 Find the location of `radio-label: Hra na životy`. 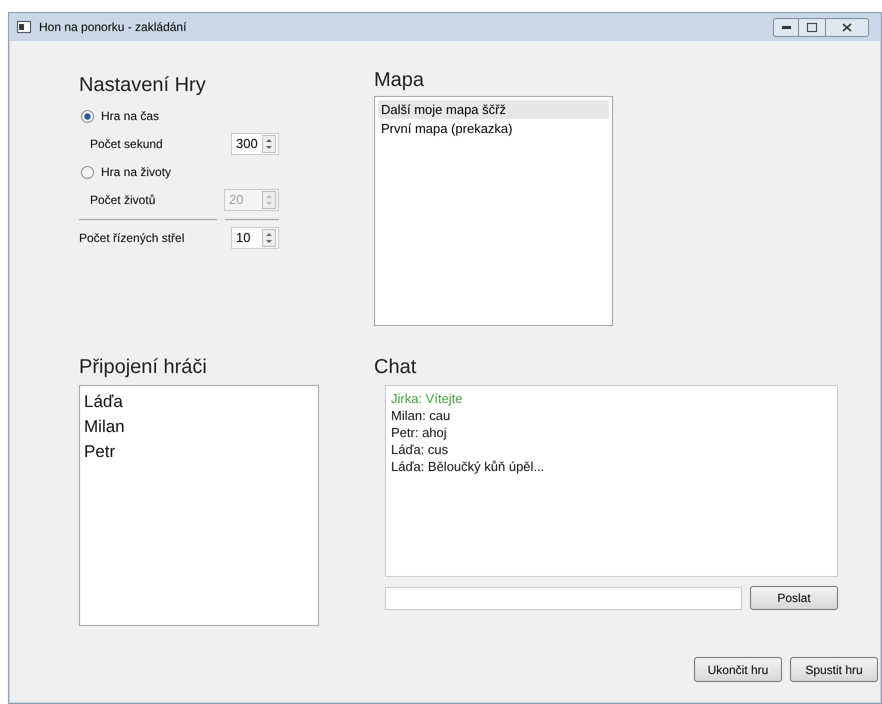

radio-label: Hra na životy is located at coordinates (136, 172).